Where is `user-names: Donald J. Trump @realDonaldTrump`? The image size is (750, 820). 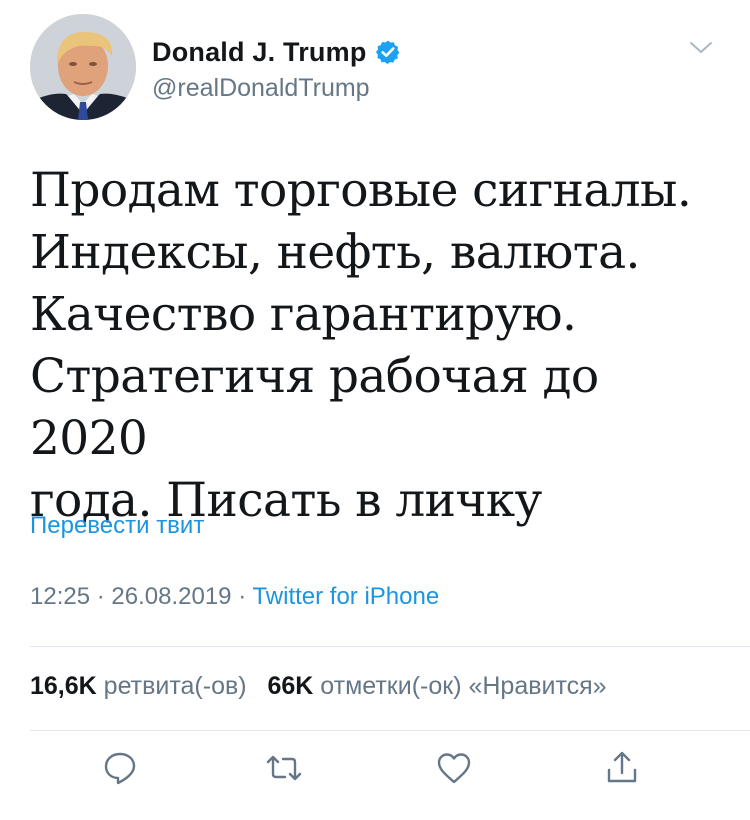 user-names: Donald J. Trump @realDonaldTrump is located at coordinates (276, 69).